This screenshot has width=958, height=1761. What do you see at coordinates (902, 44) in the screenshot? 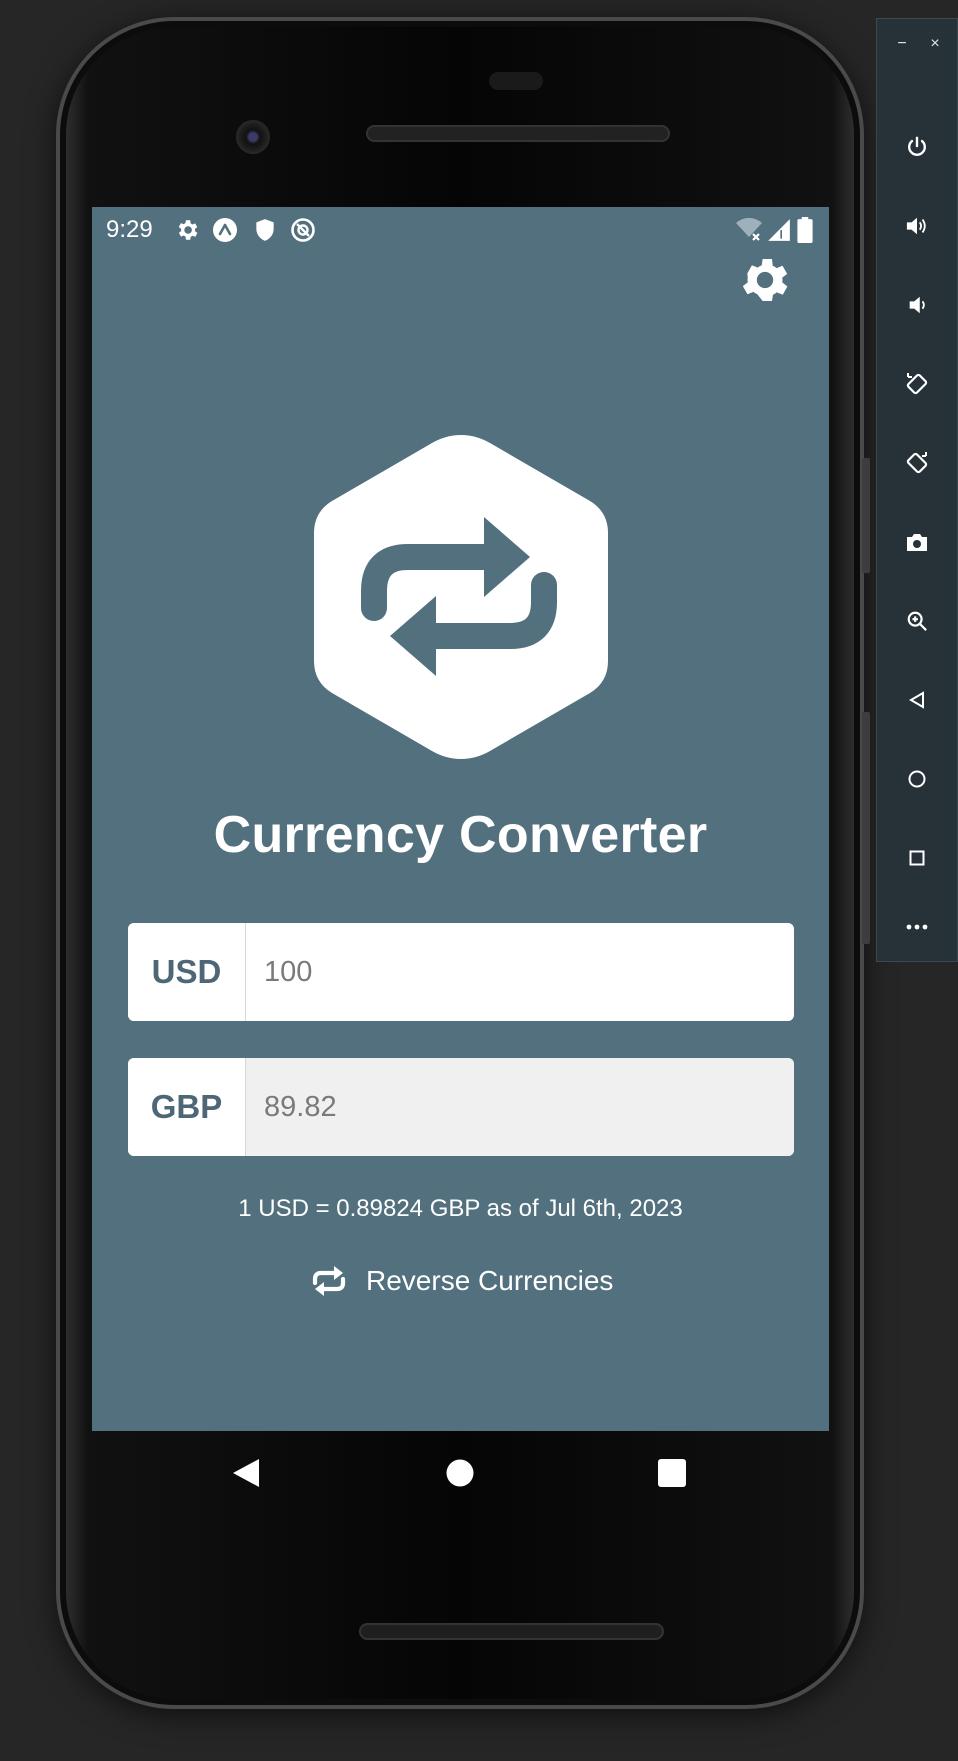
I see `minimize-button: −` at bounding box center [902, 44].